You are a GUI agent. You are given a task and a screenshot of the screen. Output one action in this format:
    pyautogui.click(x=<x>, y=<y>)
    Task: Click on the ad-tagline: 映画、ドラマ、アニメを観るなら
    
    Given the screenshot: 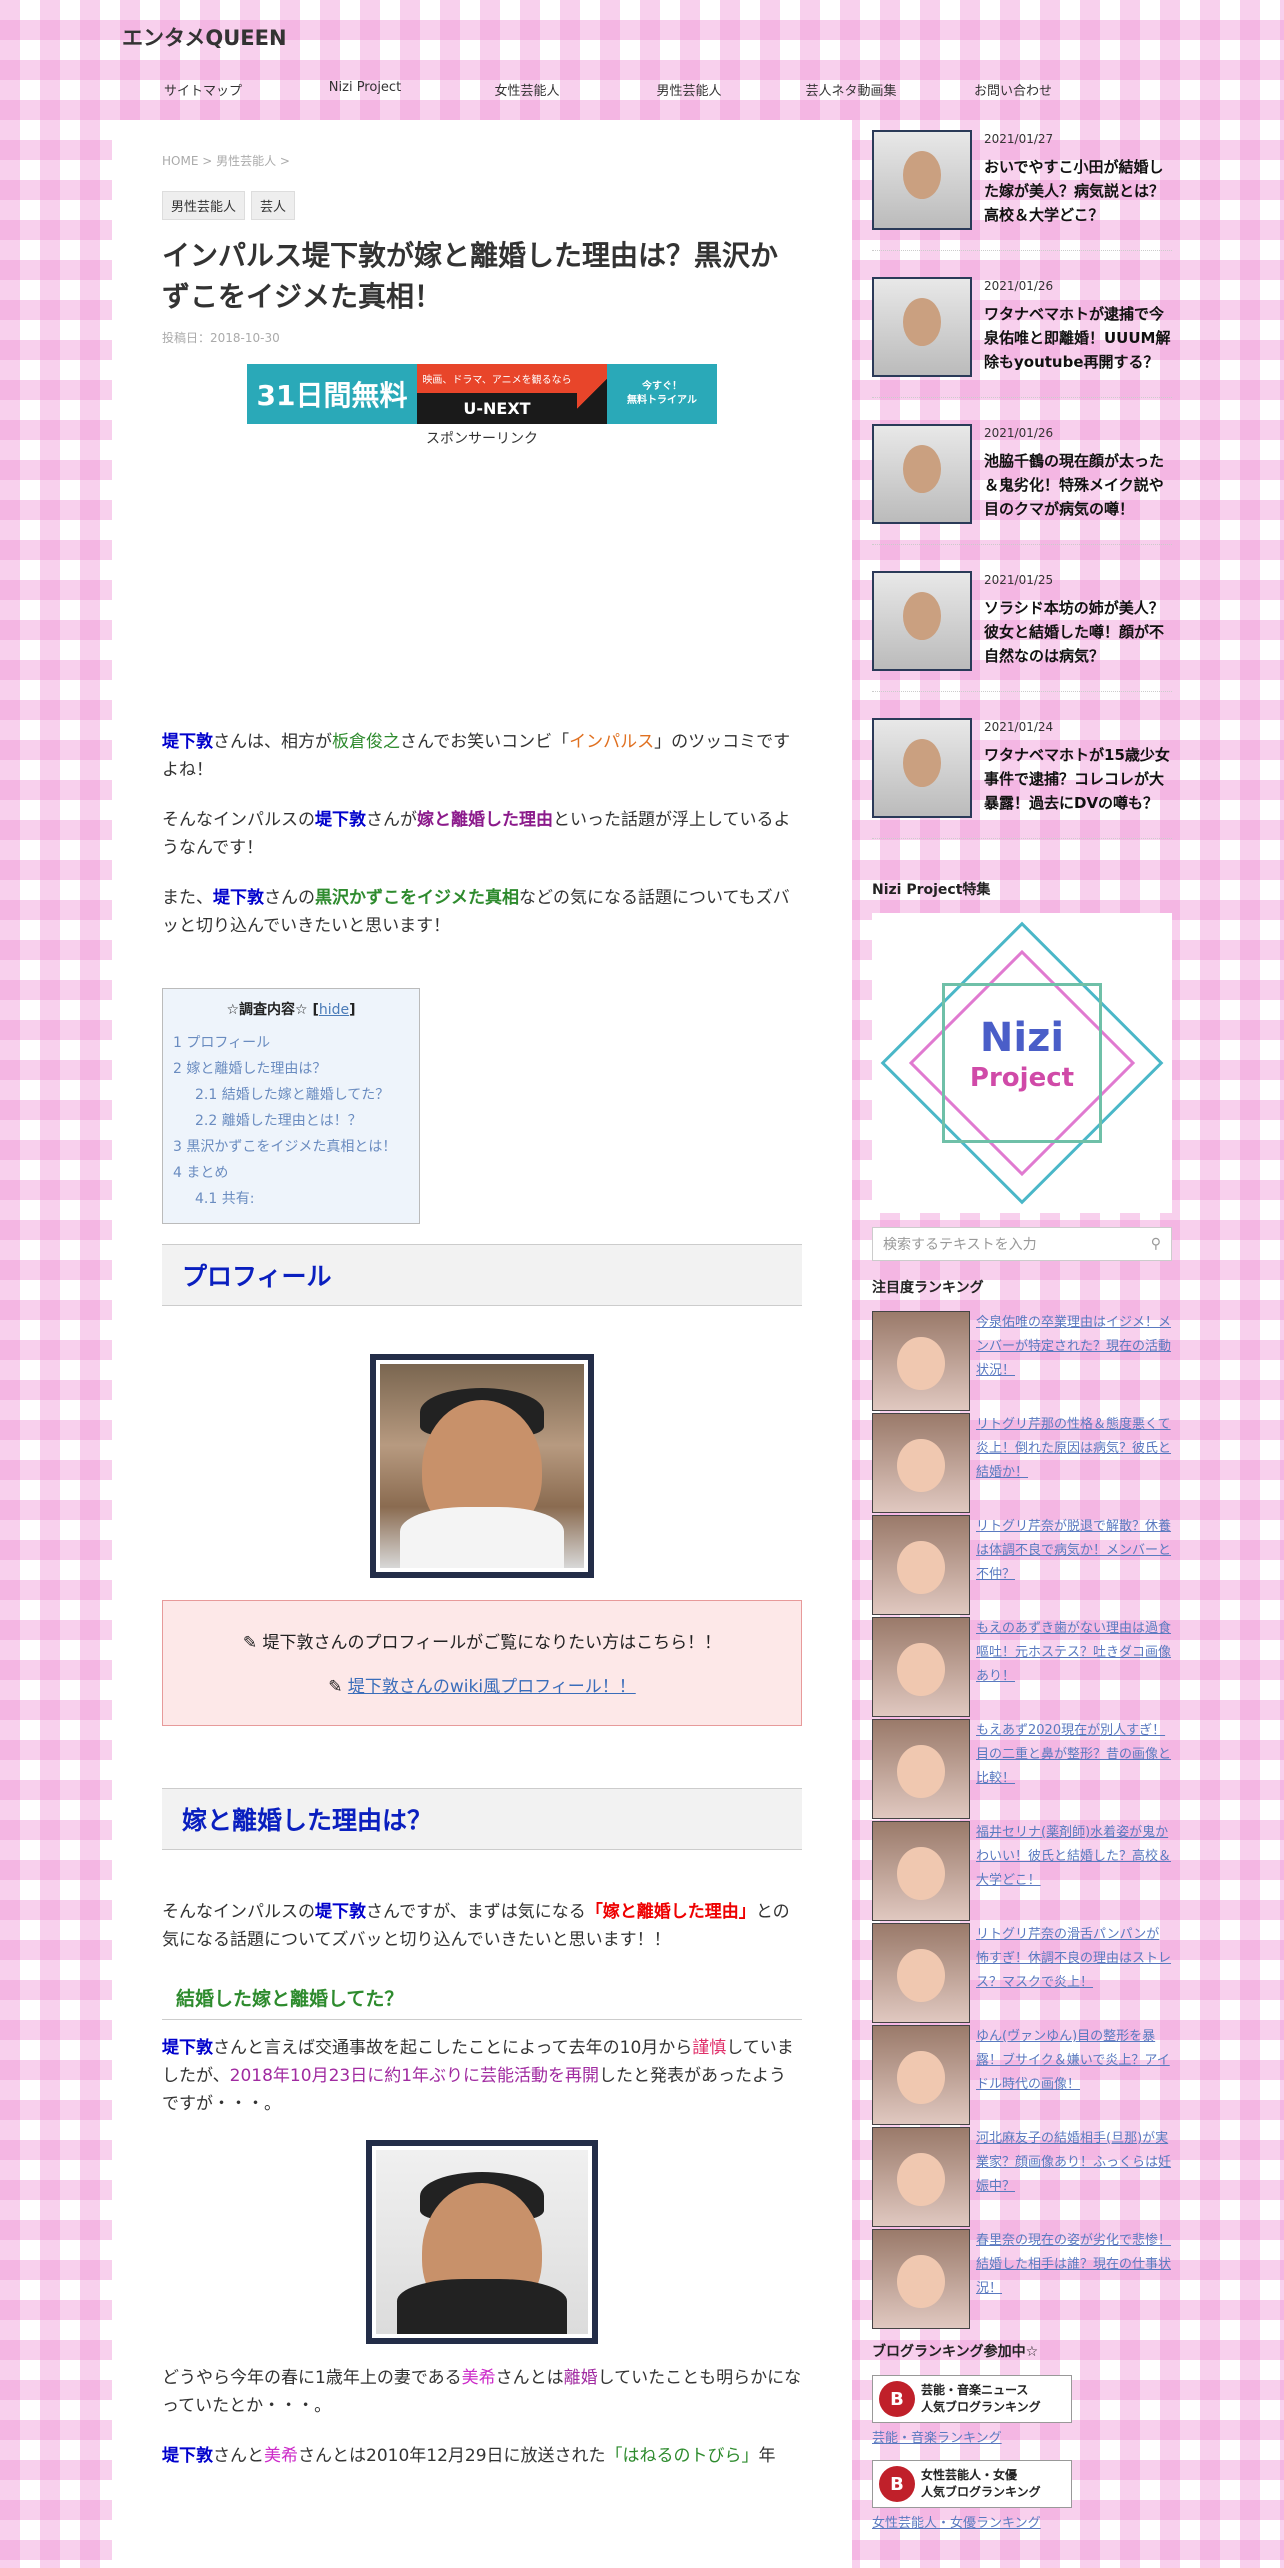 What is the action you would take?
    pyautogui.click(x=497, y=378)
    